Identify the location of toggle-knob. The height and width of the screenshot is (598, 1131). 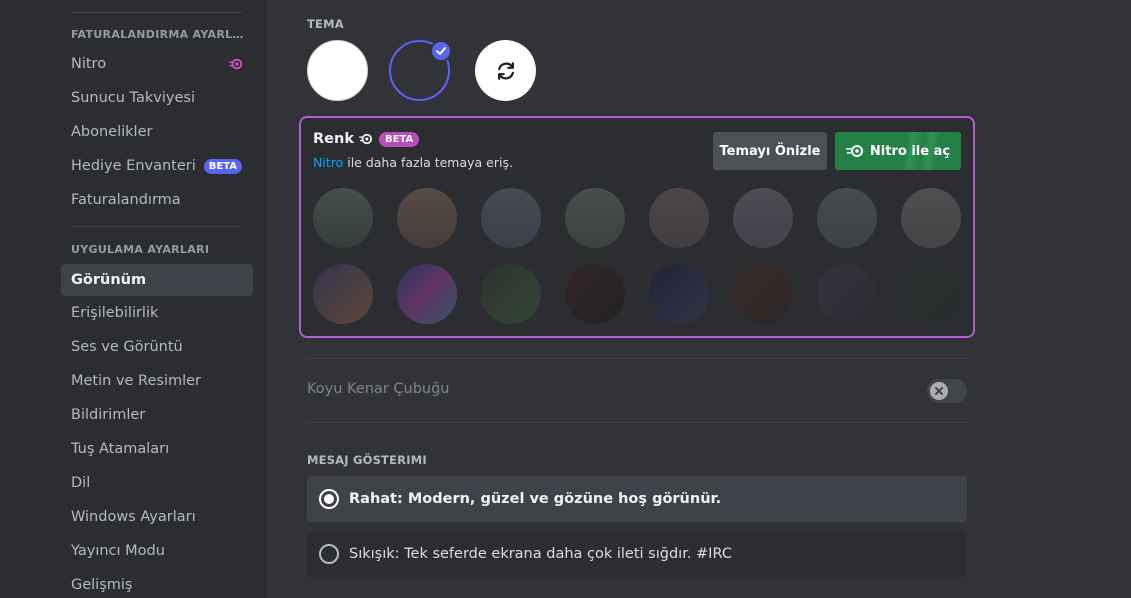
(939, 391).